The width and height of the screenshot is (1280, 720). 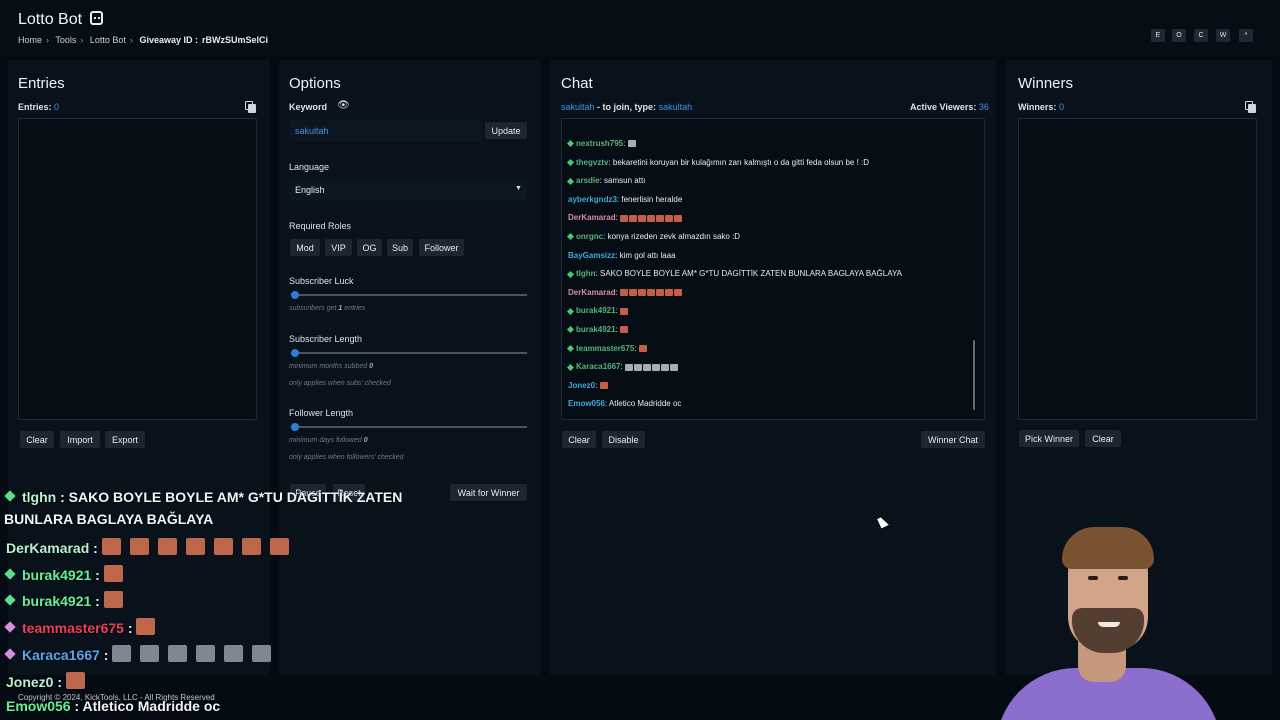 I want to click on hint-prefix: subscribers get, so click(x=313, y=308).